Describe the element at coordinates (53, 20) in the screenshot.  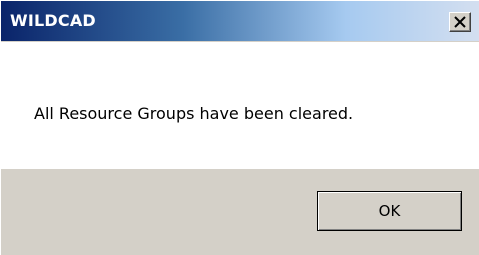
I see `window-title: WILDCAD` at that location.